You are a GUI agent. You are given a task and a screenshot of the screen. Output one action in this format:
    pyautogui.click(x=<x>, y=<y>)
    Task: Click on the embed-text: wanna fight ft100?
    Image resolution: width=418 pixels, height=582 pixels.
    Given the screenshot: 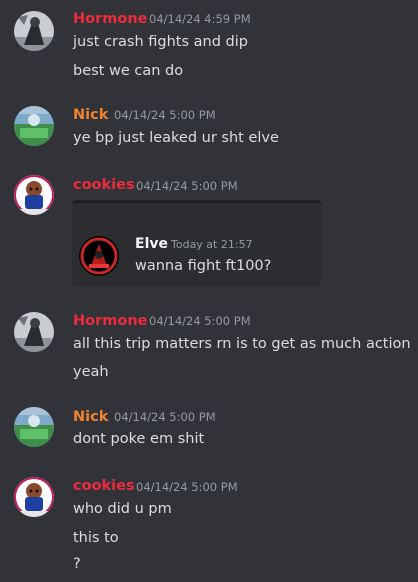 What is the action you would take?
    pyautogui.click(x=203, y=266)
    